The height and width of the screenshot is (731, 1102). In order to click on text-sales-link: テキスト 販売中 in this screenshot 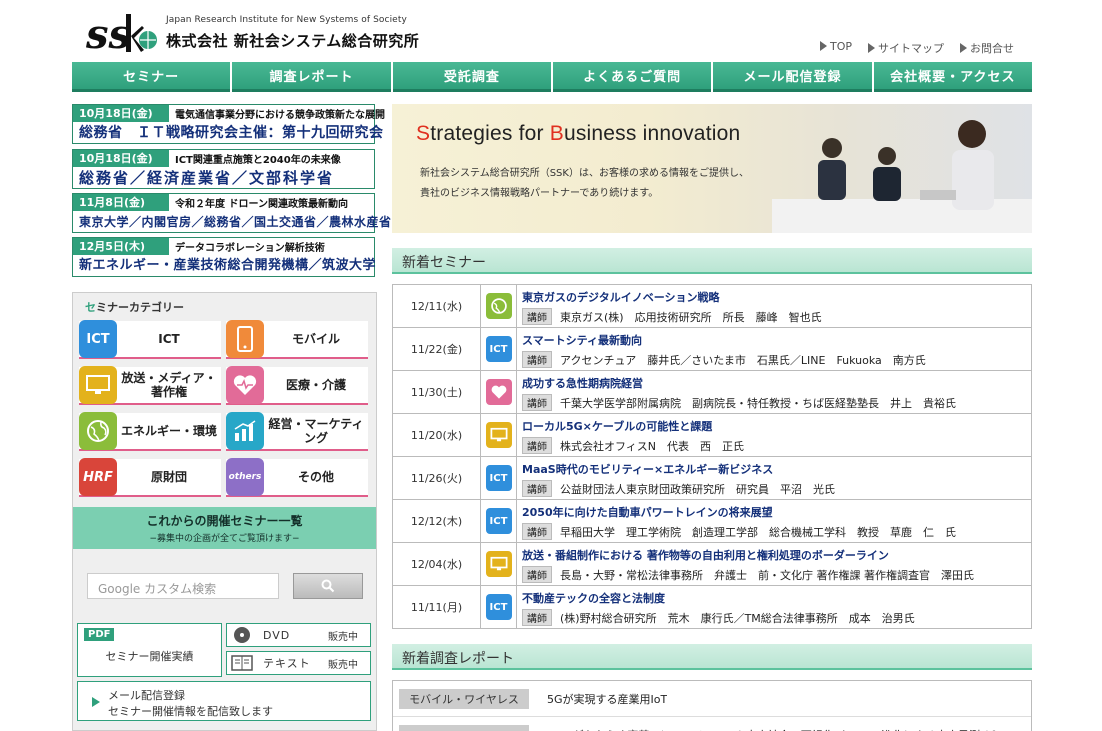, I will do `click(298, 663)`.